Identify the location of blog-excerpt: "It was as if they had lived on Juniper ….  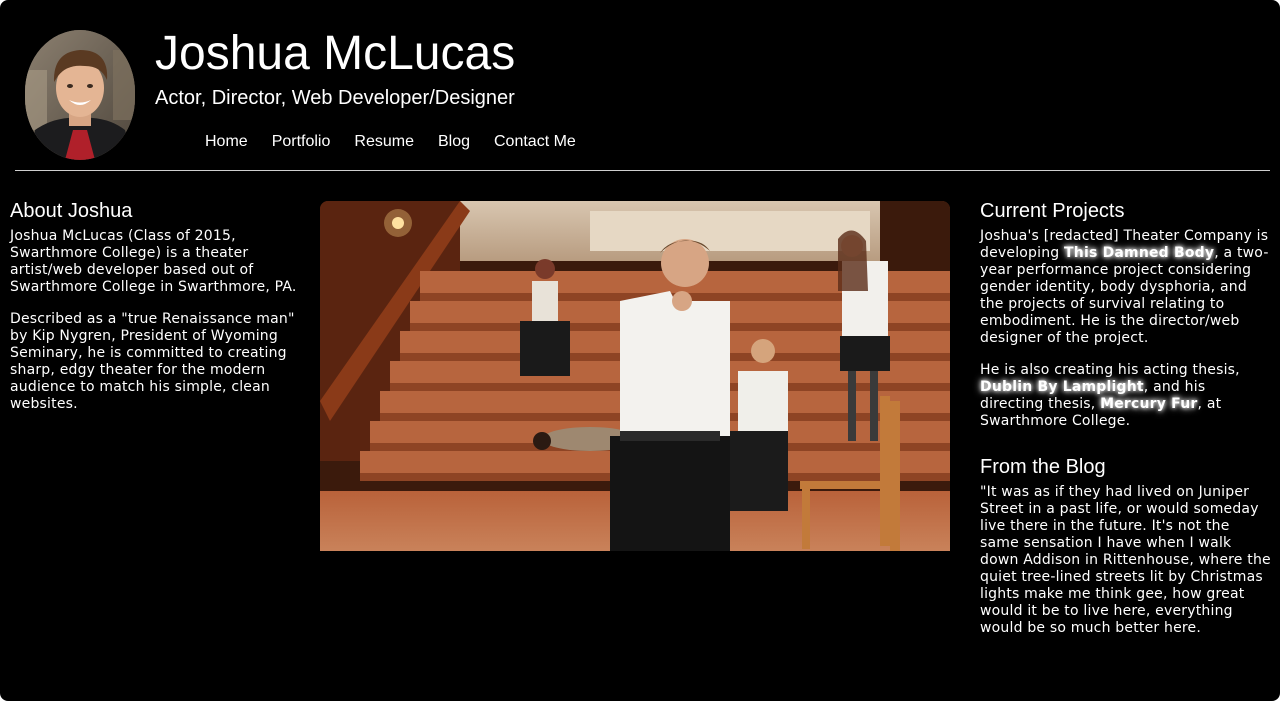
(1125, 560).